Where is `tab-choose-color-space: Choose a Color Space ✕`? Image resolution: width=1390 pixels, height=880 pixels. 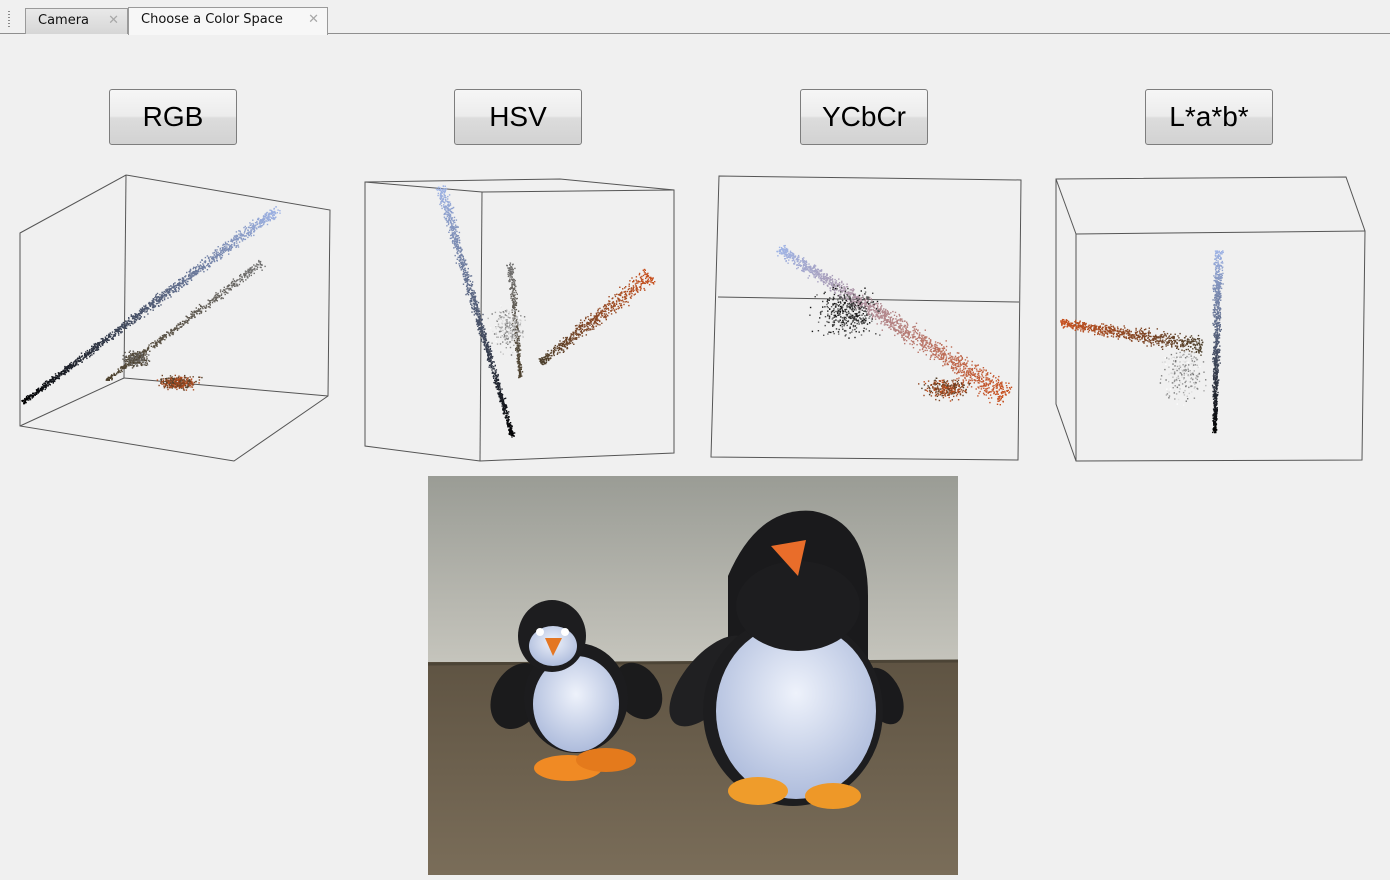
tab-choose-color-space: Choose a Color Space ✕ is located at coordinates (228, 21).